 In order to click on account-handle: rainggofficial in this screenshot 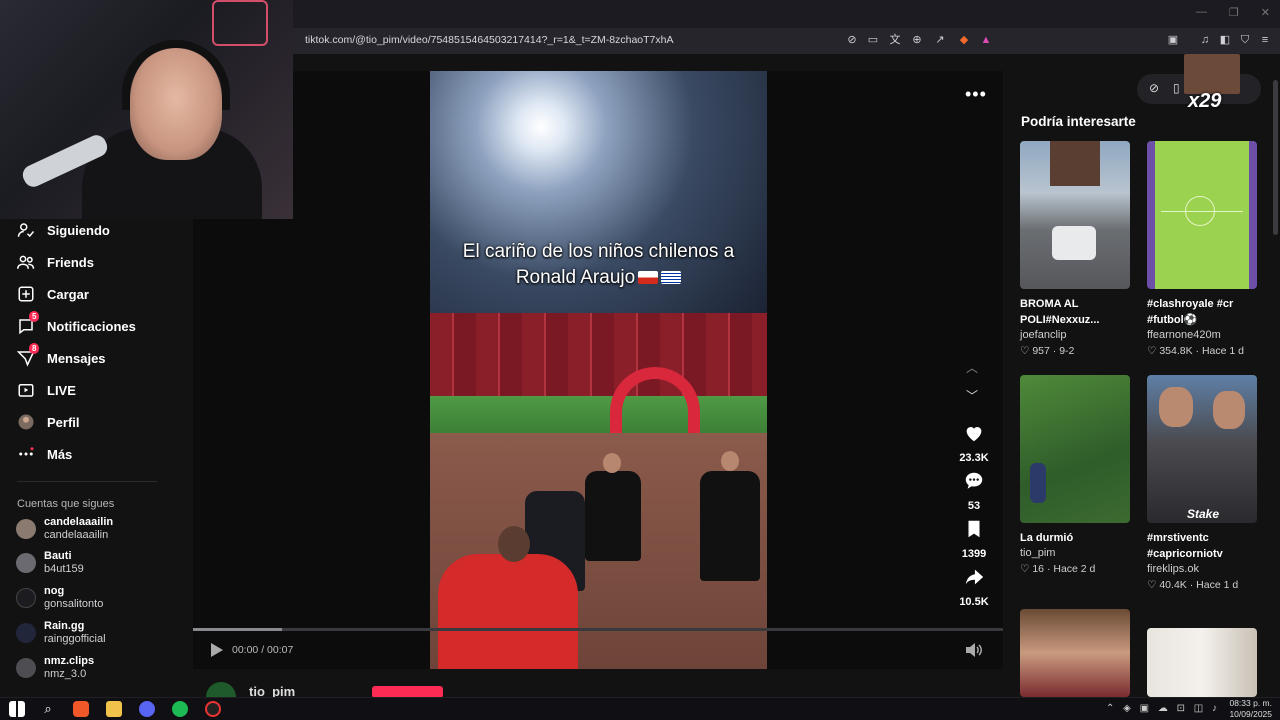, I will do `click(75, 639)`.